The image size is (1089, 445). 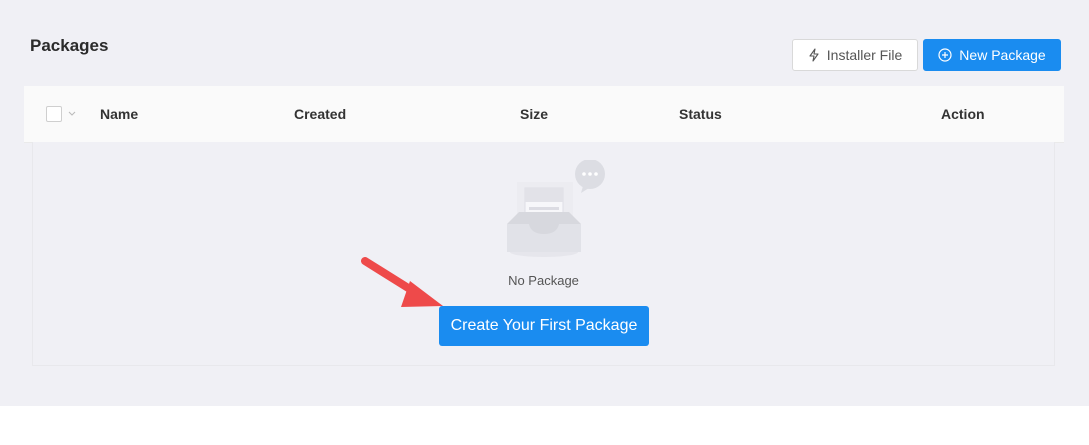 What do you see at coordinates (700, 114) in the screenshot?
I see `column-header-status: Status` at bounding box center [700, 114].